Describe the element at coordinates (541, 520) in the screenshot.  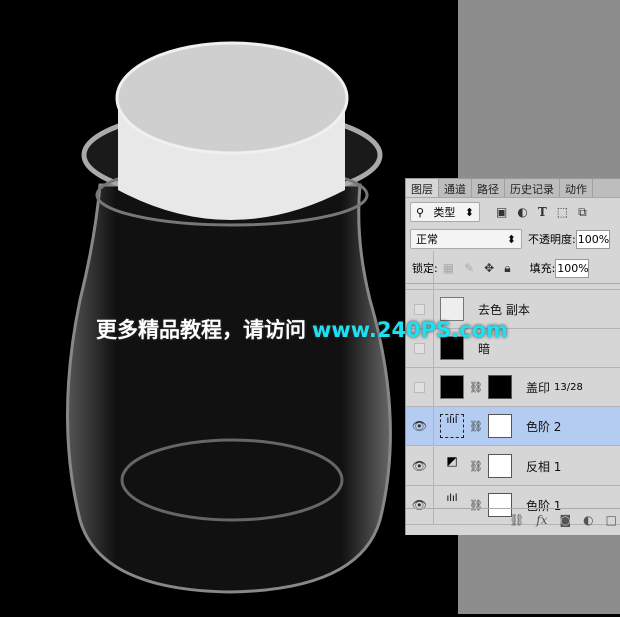
I see `fx-icon: fx` at that location.